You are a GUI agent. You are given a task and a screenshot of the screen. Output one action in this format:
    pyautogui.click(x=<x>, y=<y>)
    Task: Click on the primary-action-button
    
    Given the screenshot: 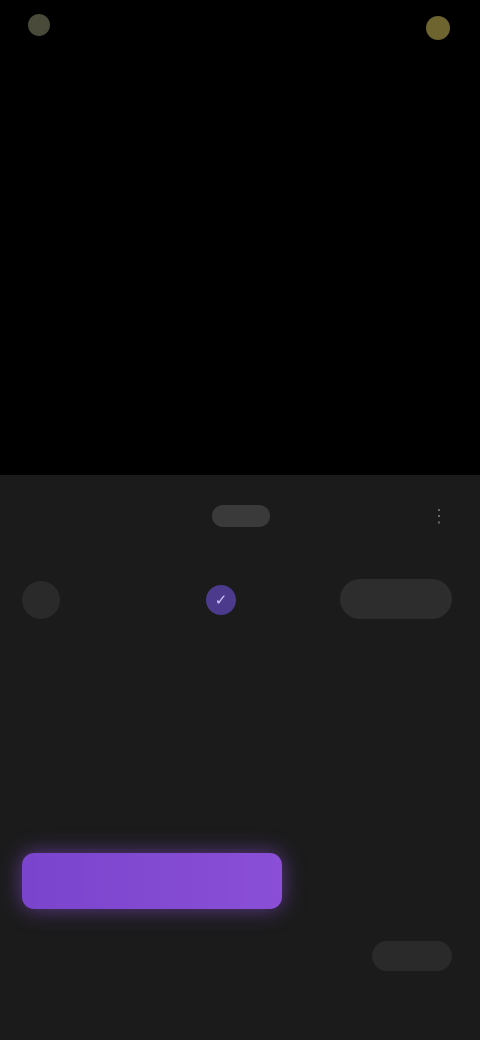 What is the action you would take?
    pyautogui.click(x=152, y=881)
    